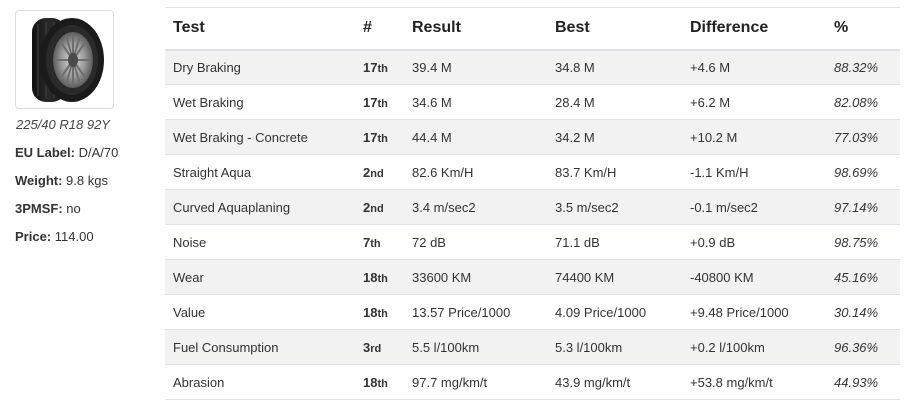 This screenshot has width=922, height=405. I want to click on column-header-test: Test, so click(260, 29).